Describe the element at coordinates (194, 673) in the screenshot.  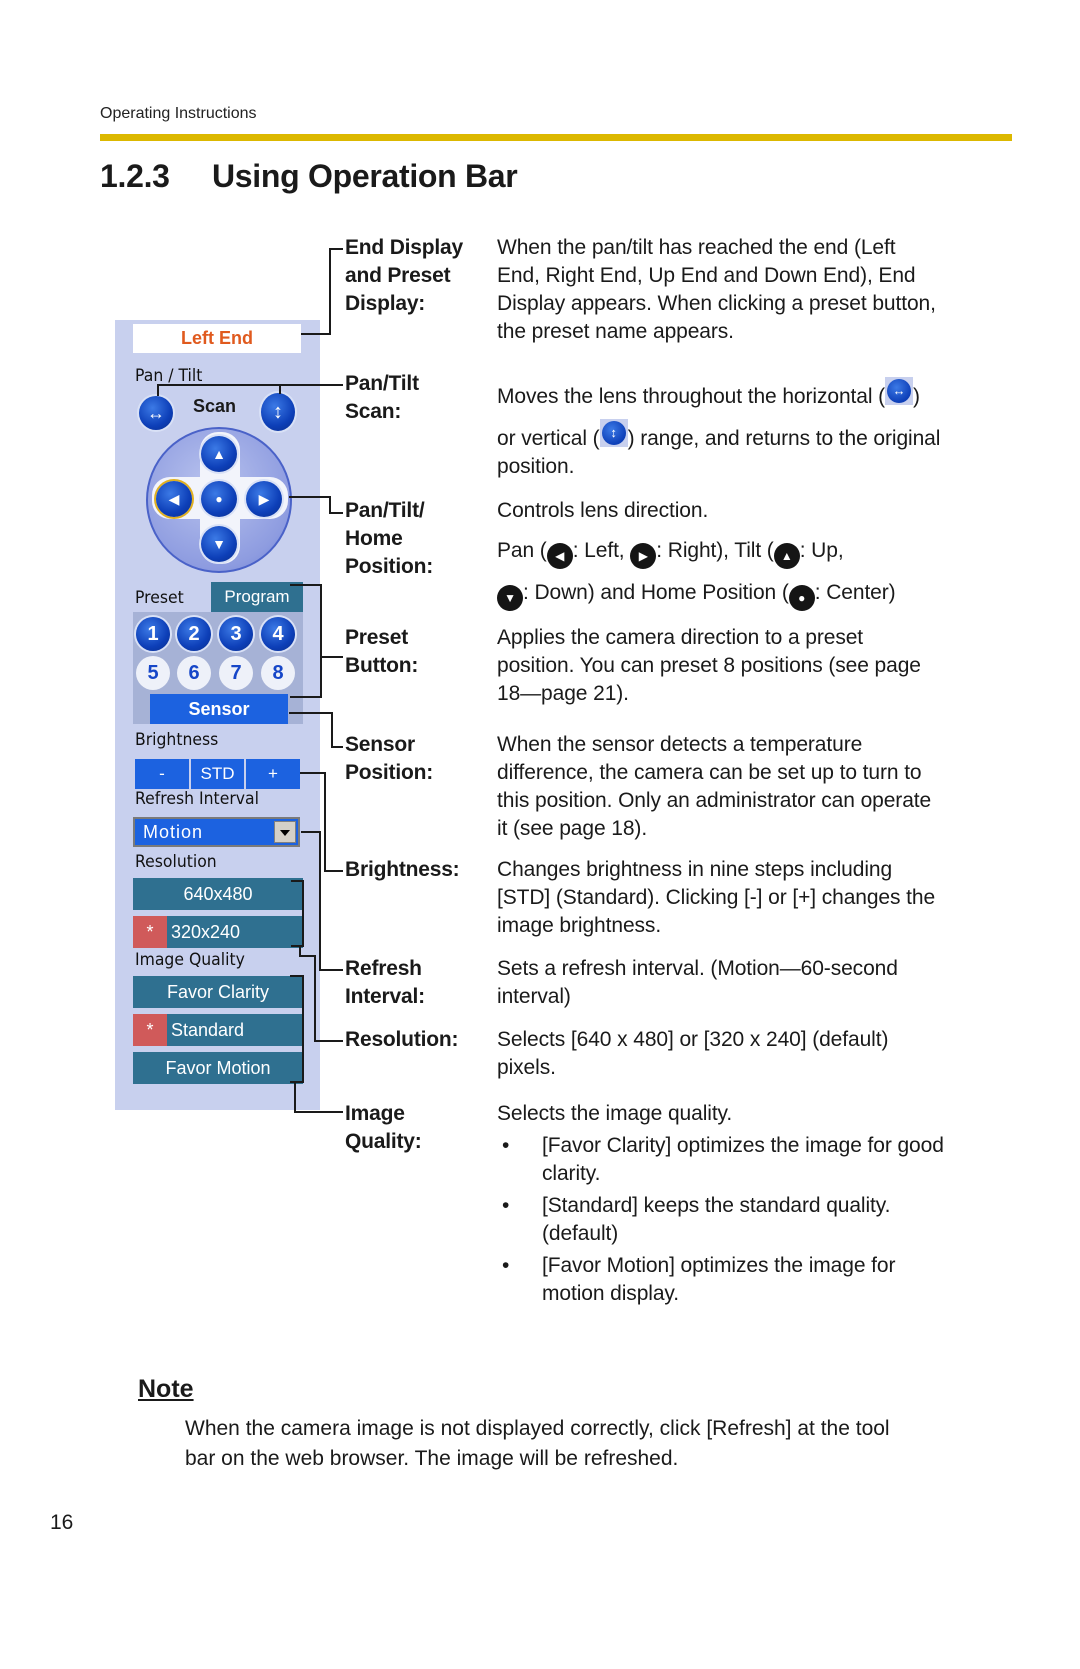
I see `preset-button-6: 6` at that location.